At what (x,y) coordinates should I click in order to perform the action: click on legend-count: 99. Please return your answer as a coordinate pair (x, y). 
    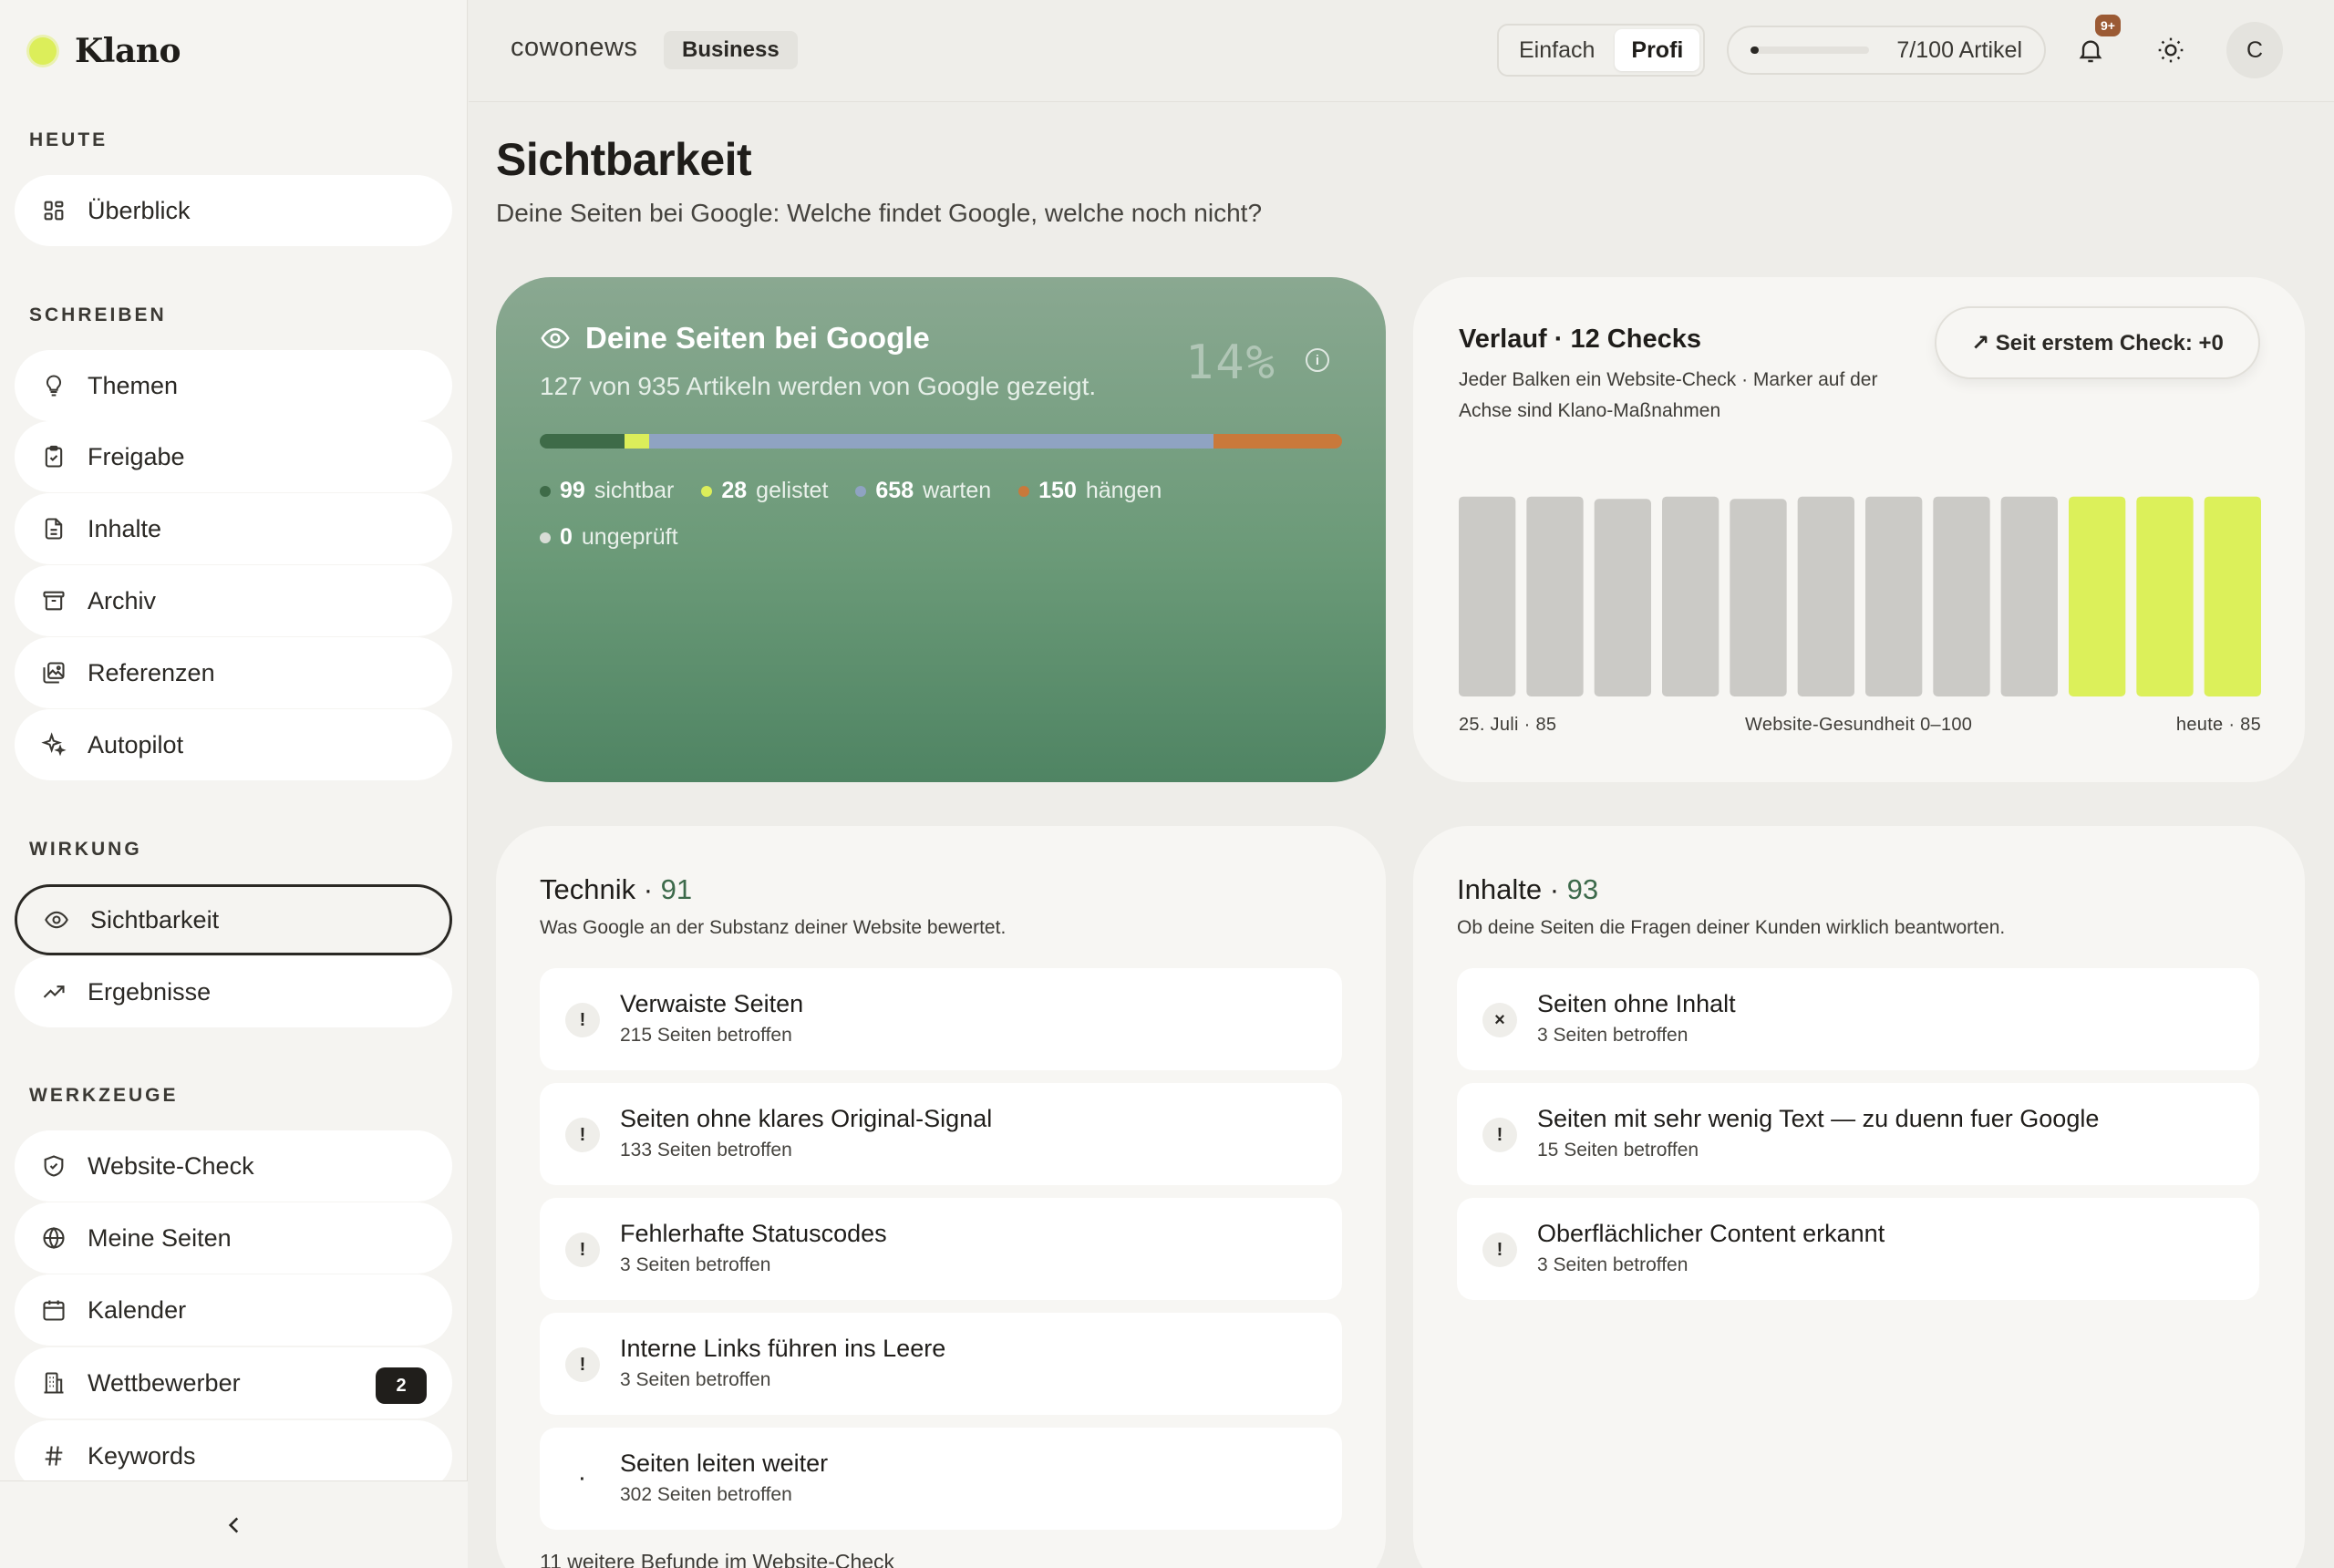
    Looking at the image, I should click on (572, 490).